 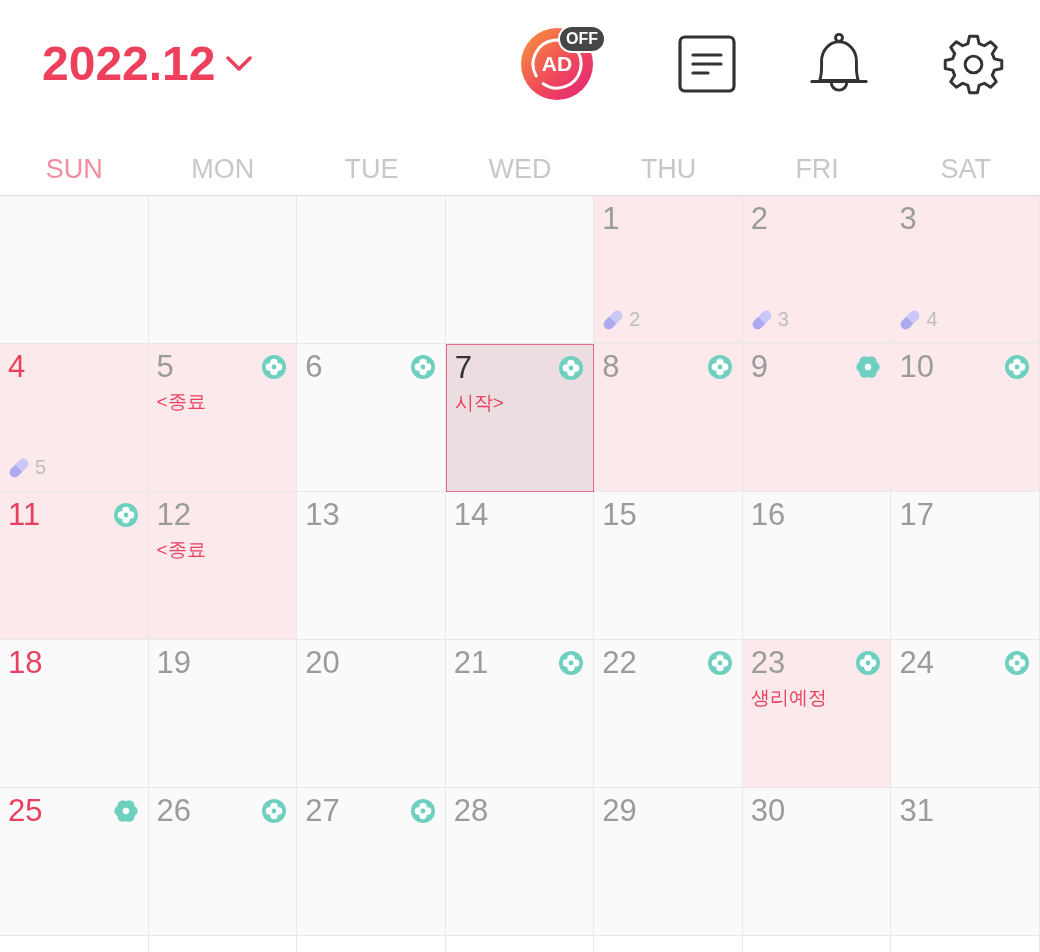 What do you see at coordinates (520, 418) in the screenshot?
I see `day-cell: 7 시작>` at bounding box center [520, 418].